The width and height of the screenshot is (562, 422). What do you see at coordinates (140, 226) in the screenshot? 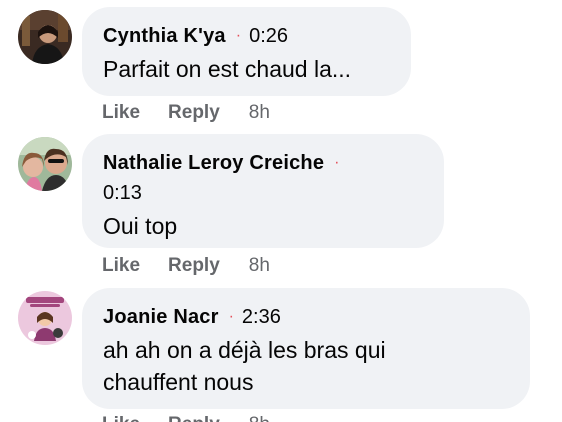
I see `comment-text: Oui top` at bounding box center [140, 226].